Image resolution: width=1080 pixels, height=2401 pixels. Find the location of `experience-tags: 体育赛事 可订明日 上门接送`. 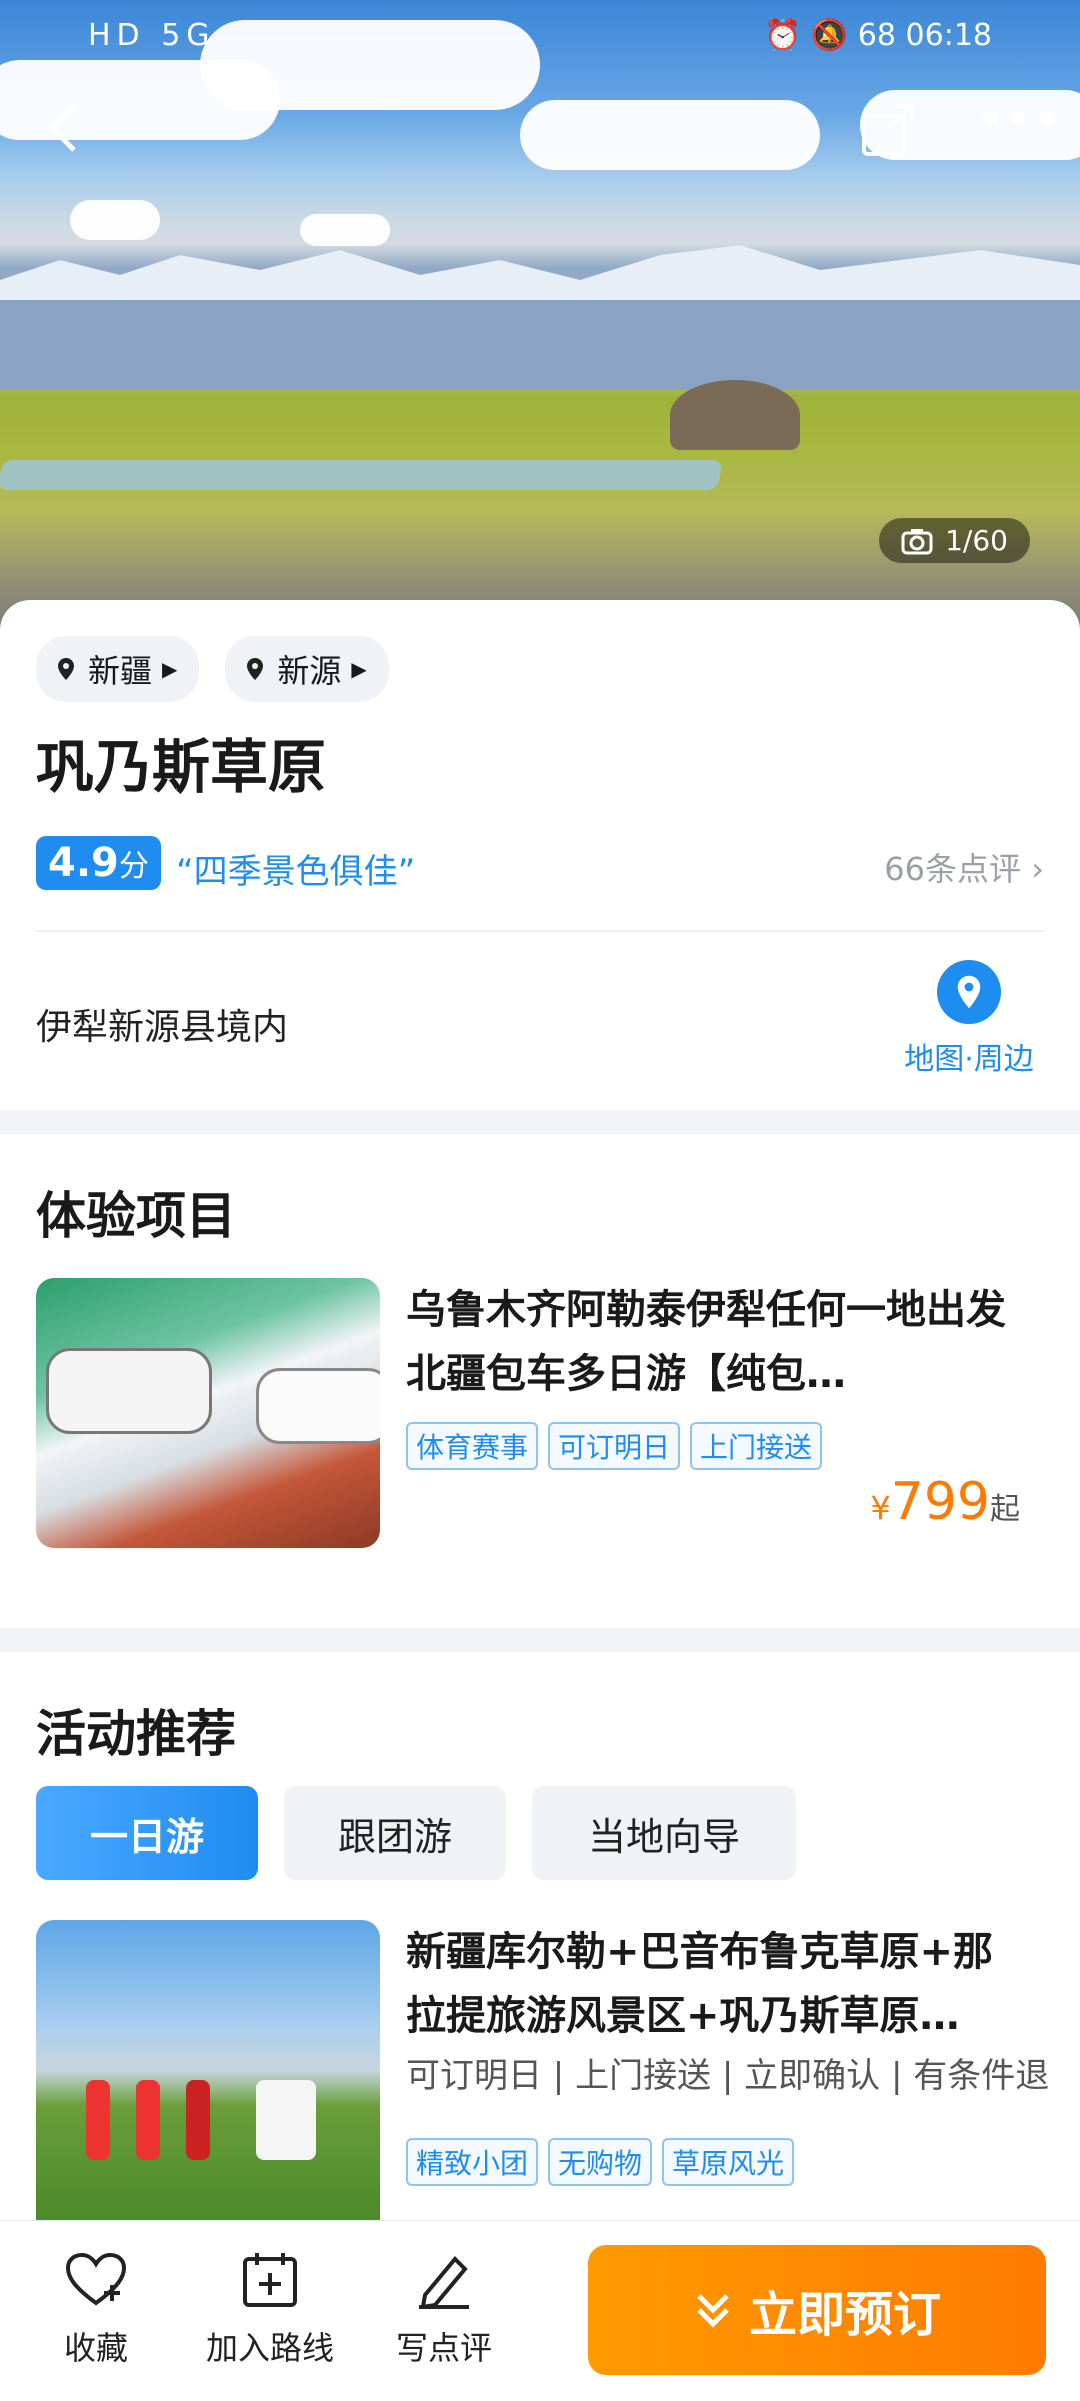

experience-tags: 体育赛事 可订明日 上门接送 is located at coordinates (614, 1446).